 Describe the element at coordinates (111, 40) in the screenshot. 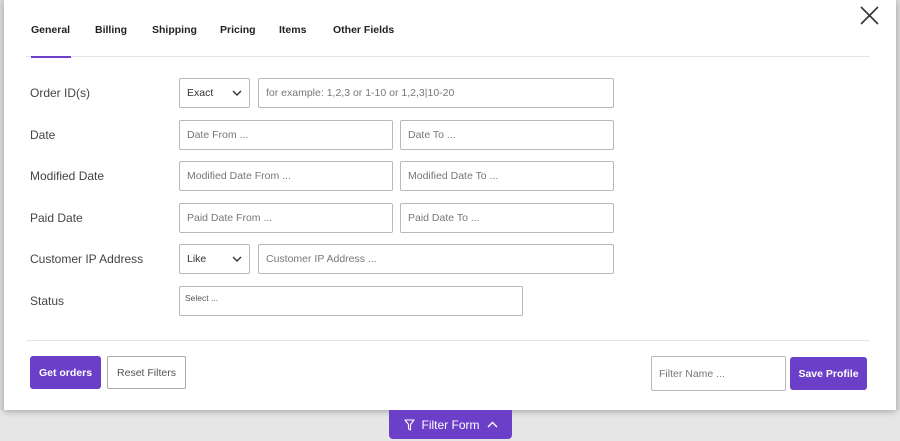

I see `tab-billing: Billing` at that location.